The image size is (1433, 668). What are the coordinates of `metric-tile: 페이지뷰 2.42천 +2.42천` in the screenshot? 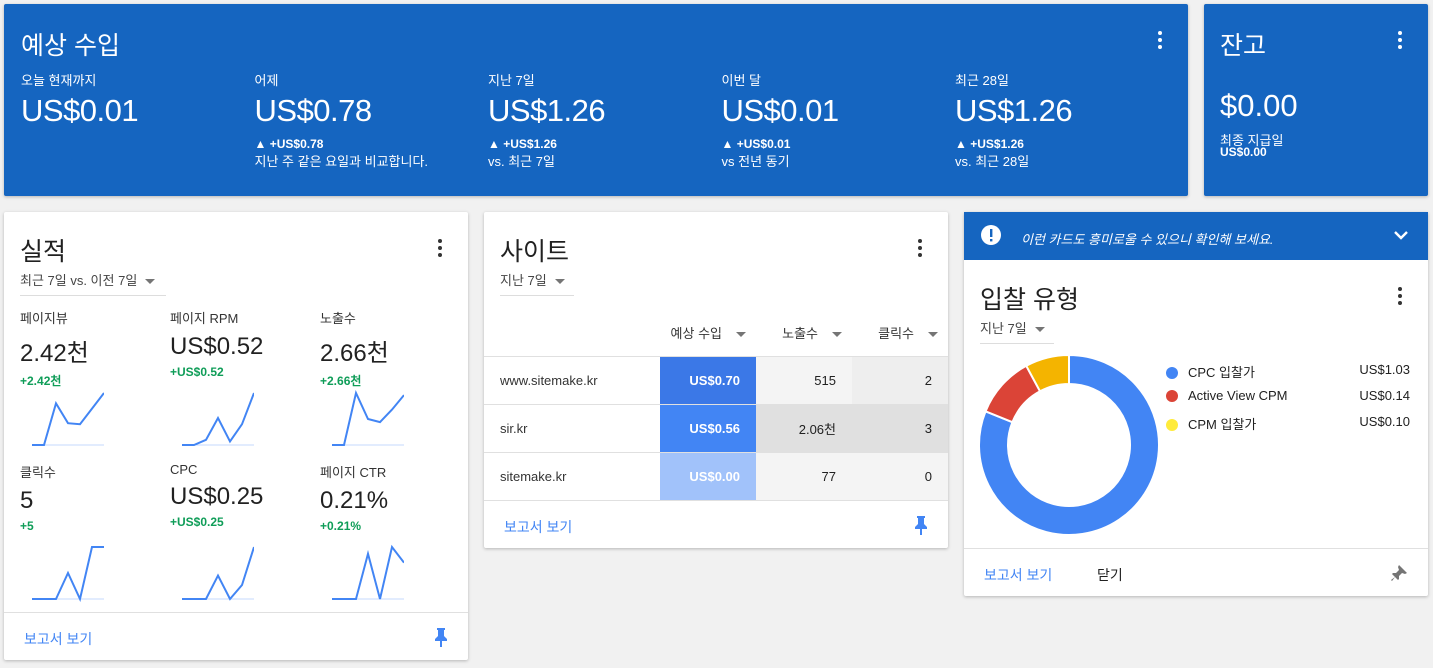 It's located at (90, 348).